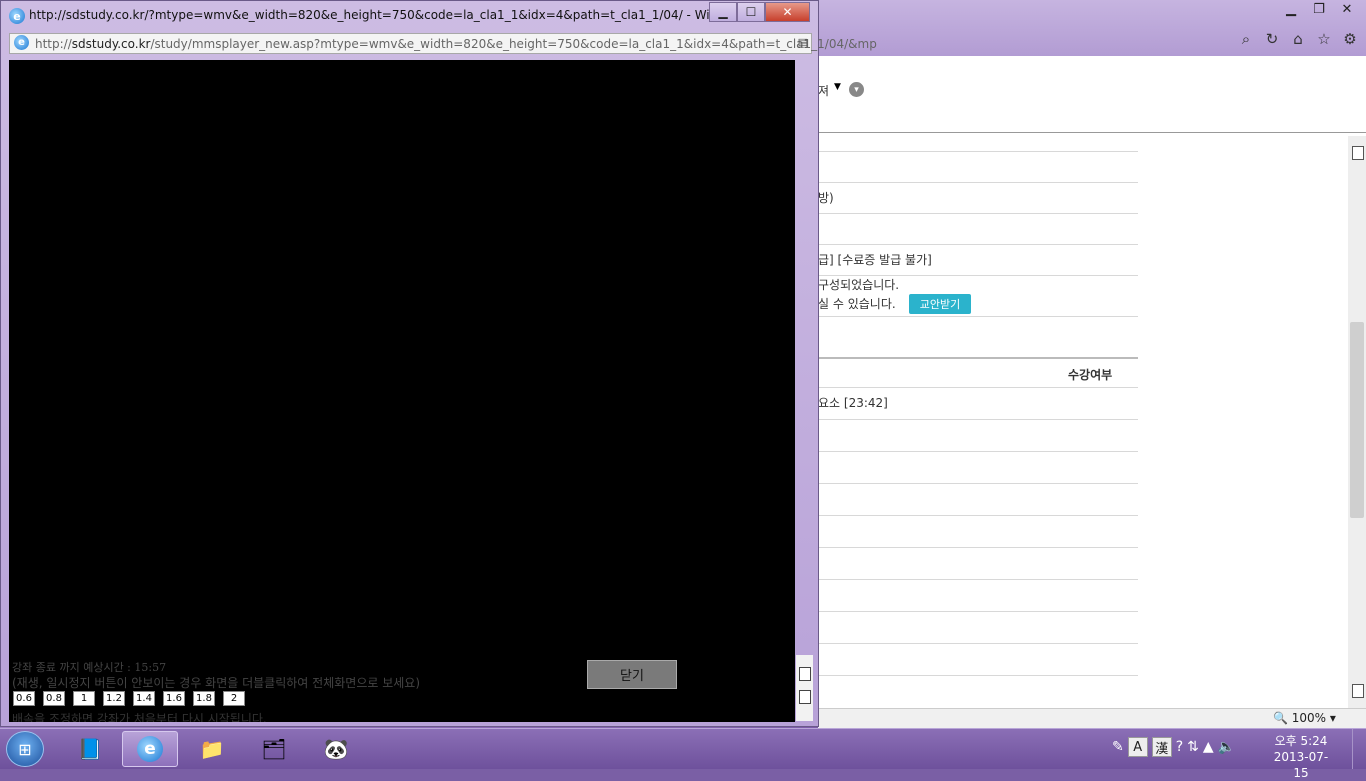  What do you see at coordinates (826, 198) in the screenshot?
I see `row-text: 방)` at bounding box center [826, 198].